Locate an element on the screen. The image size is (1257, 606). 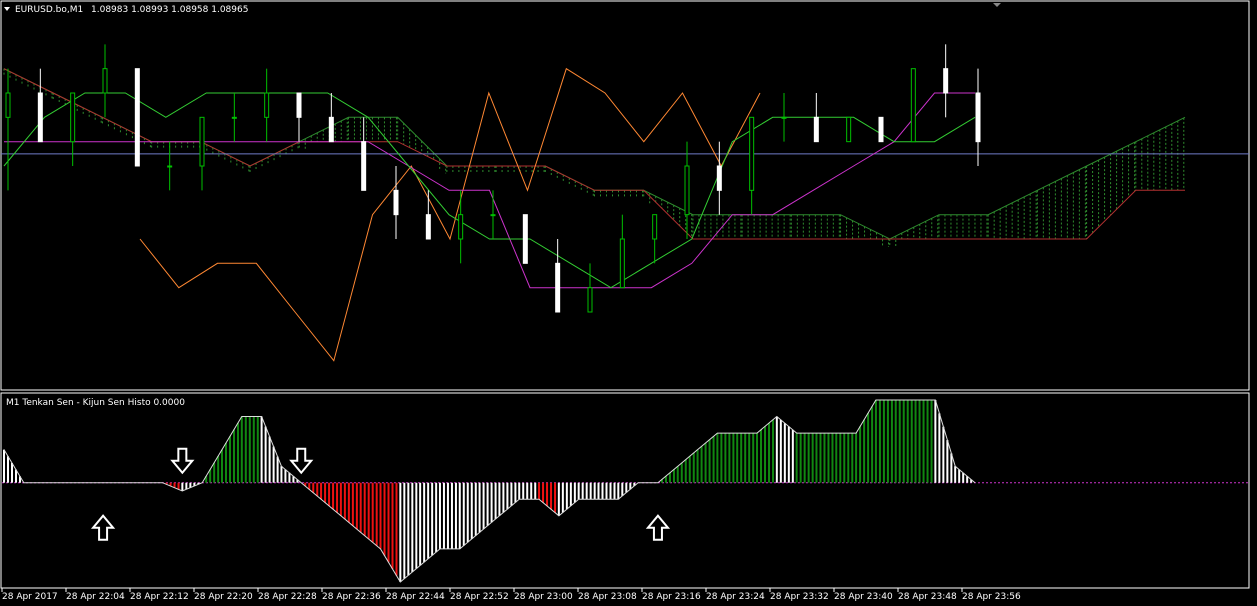
time-tick-label: 28 Apr 22:52 is located at coordinates (479, 597).